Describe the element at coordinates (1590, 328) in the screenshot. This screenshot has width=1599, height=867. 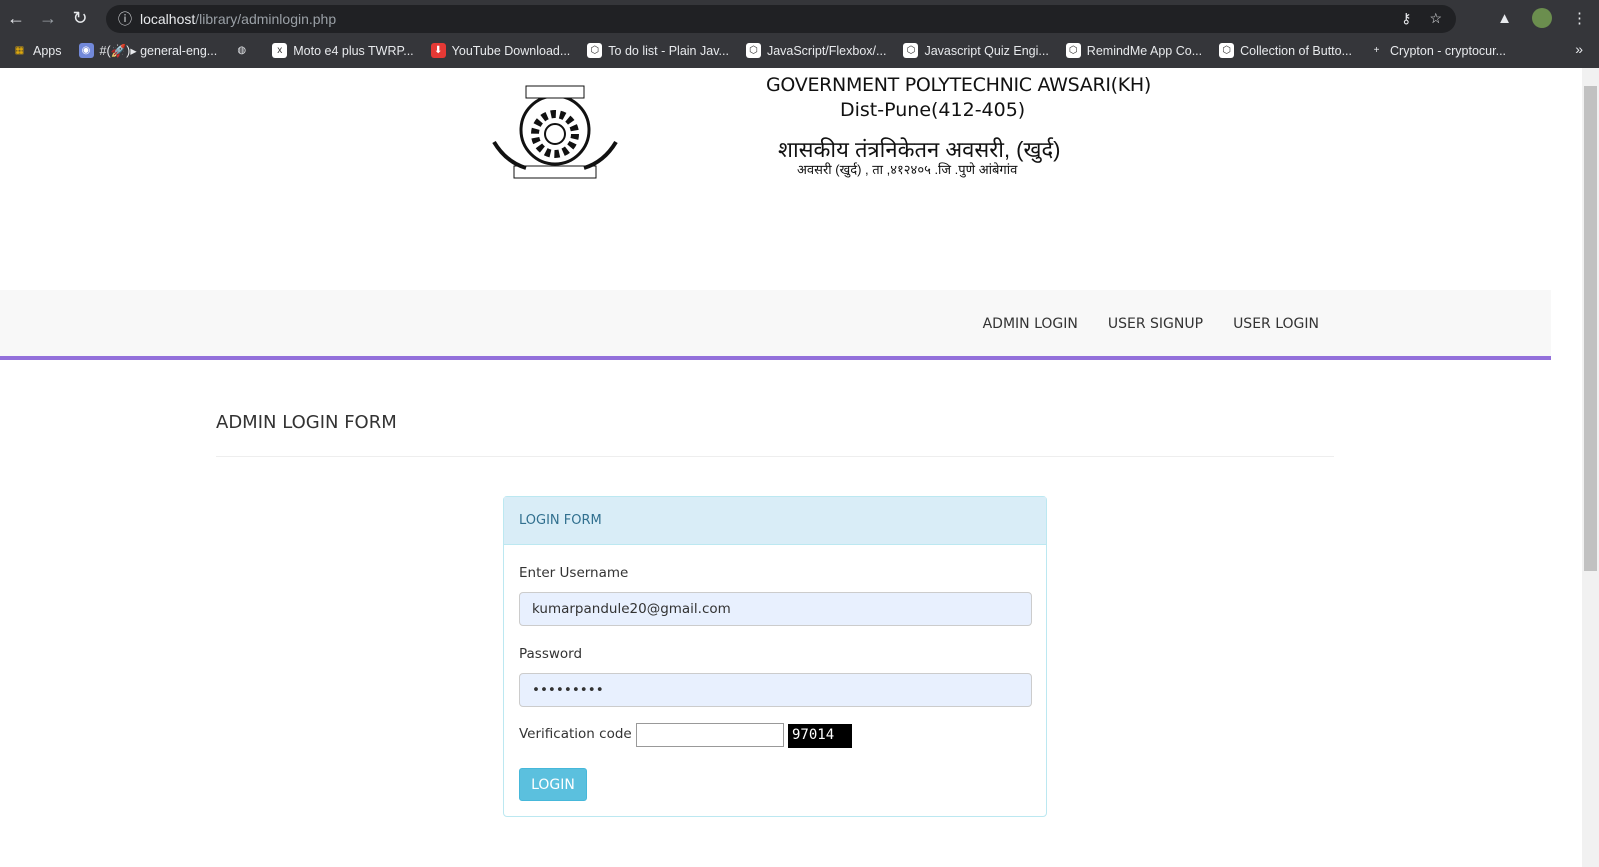
I see `scrollbar-thumb` at that location.